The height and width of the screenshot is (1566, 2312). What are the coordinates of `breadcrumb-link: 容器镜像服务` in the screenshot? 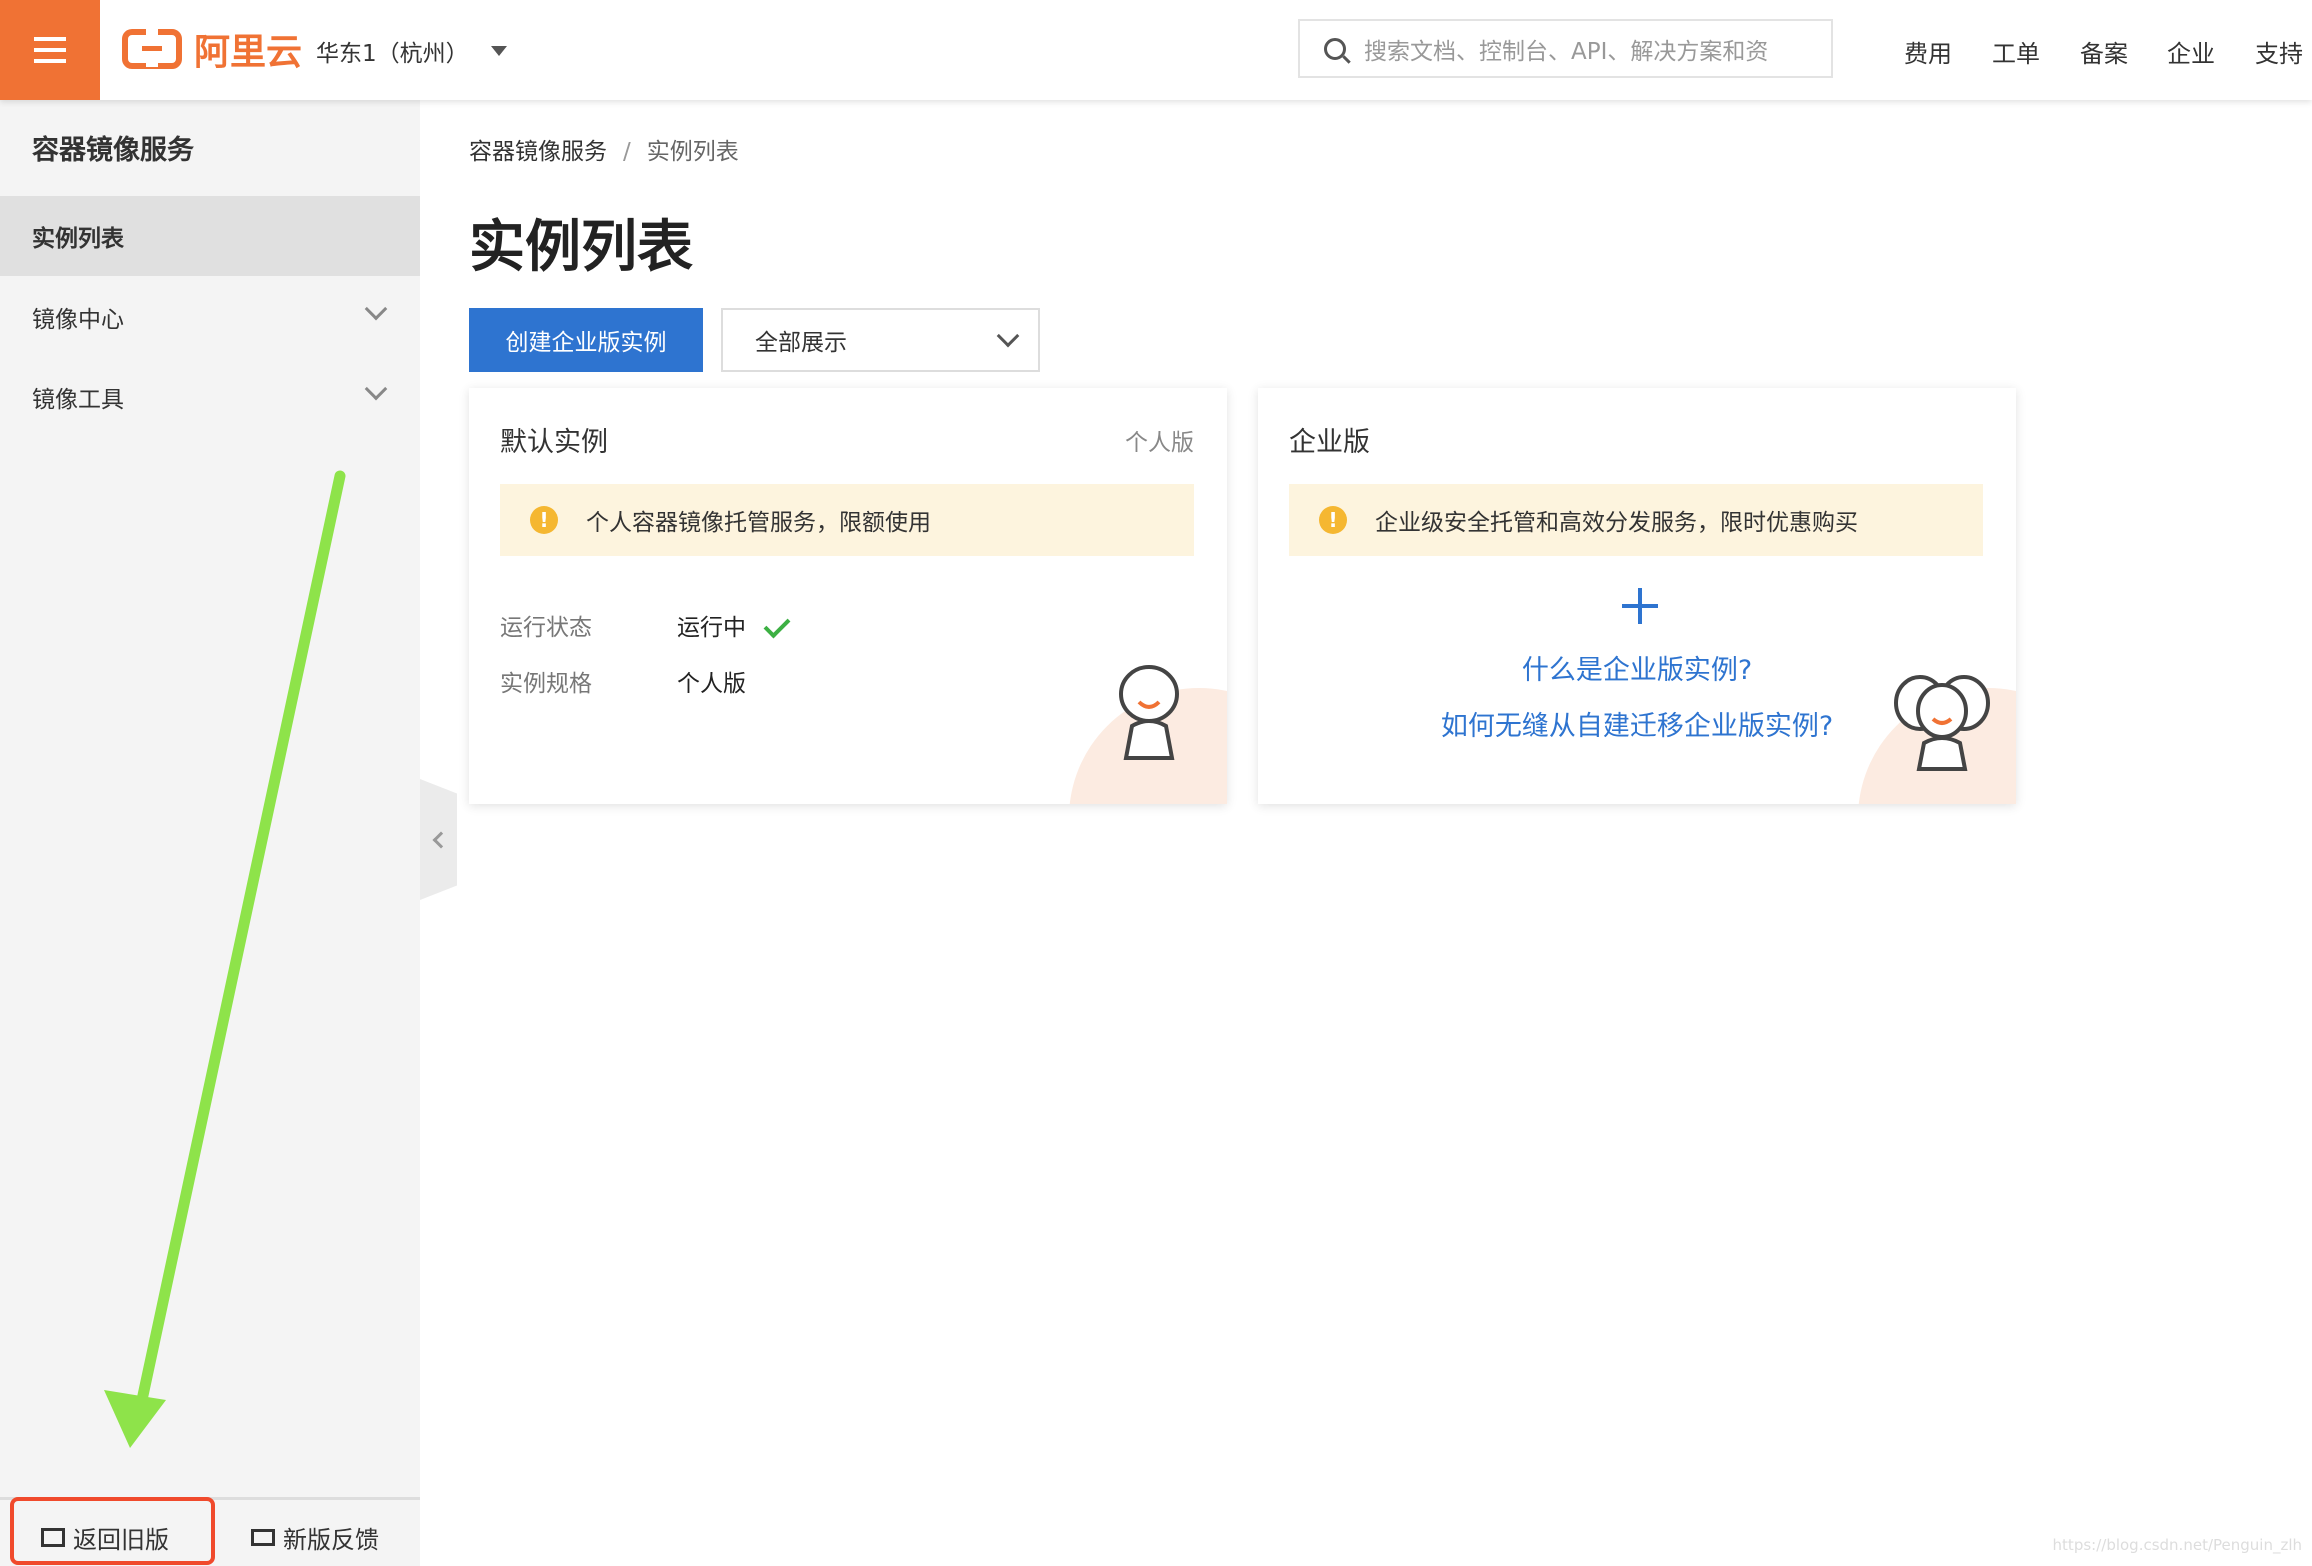 It's located at (538, 152).